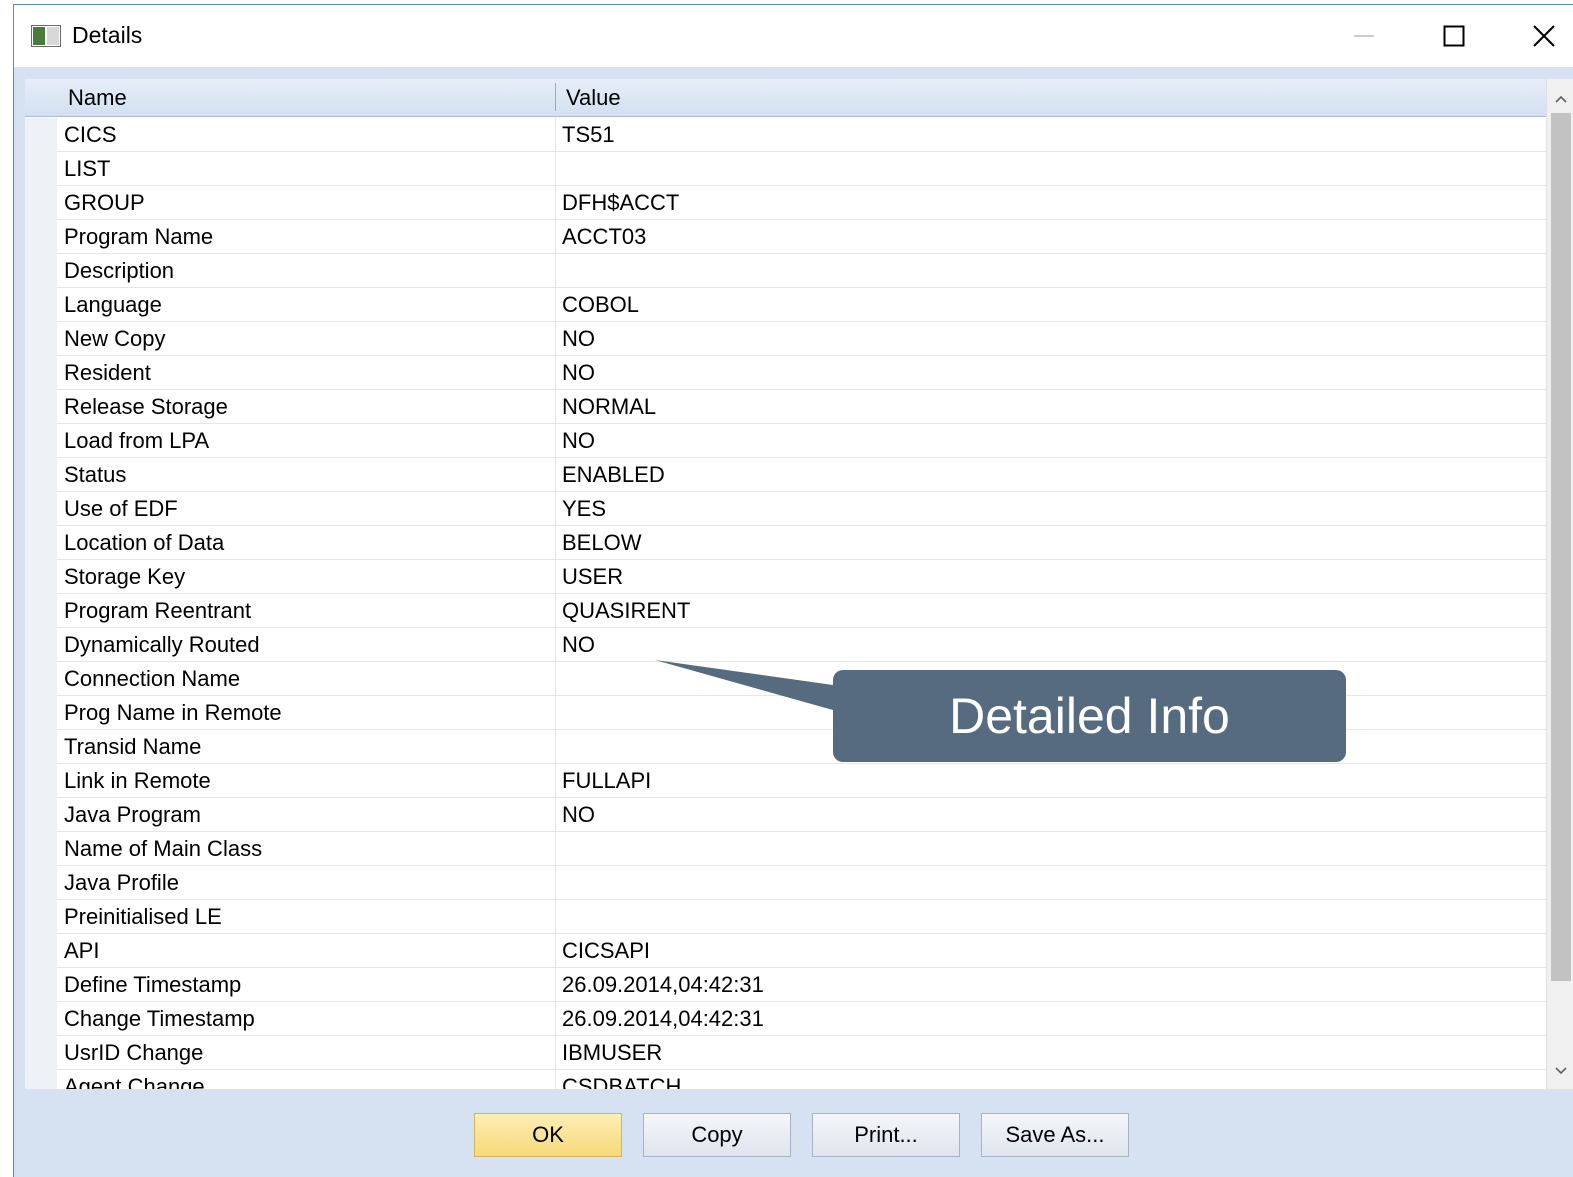  What do you see at coordinates (785, 441) in the screenshot?
I see `table-row: Load from LPA NO` at bounding box center [785, 441].